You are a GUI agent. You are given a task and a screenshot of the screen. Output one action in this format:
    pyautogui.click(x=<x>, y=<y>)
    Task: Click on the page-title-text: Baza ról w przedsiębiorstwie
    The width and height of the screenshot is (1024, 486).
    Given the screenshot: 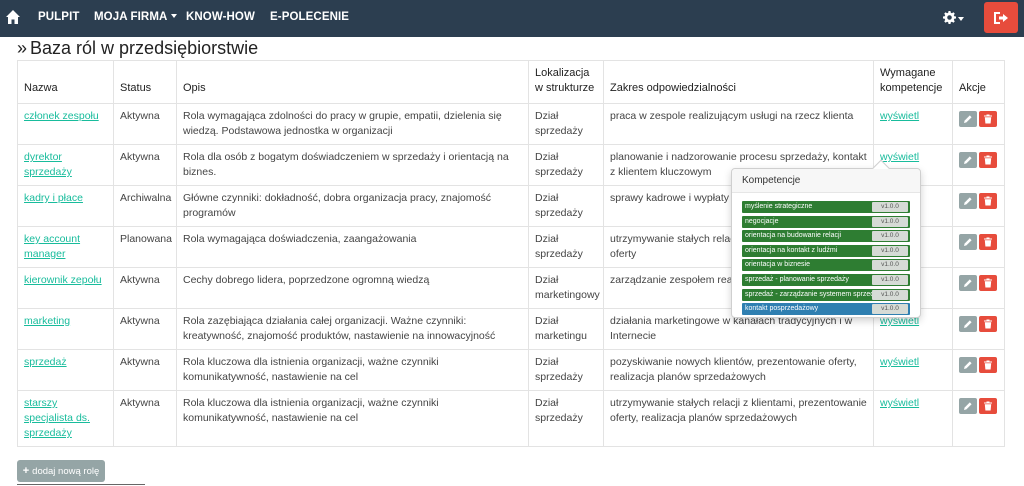 What is the action you would take?
    pyautogui.click(x=144, y=48)
    